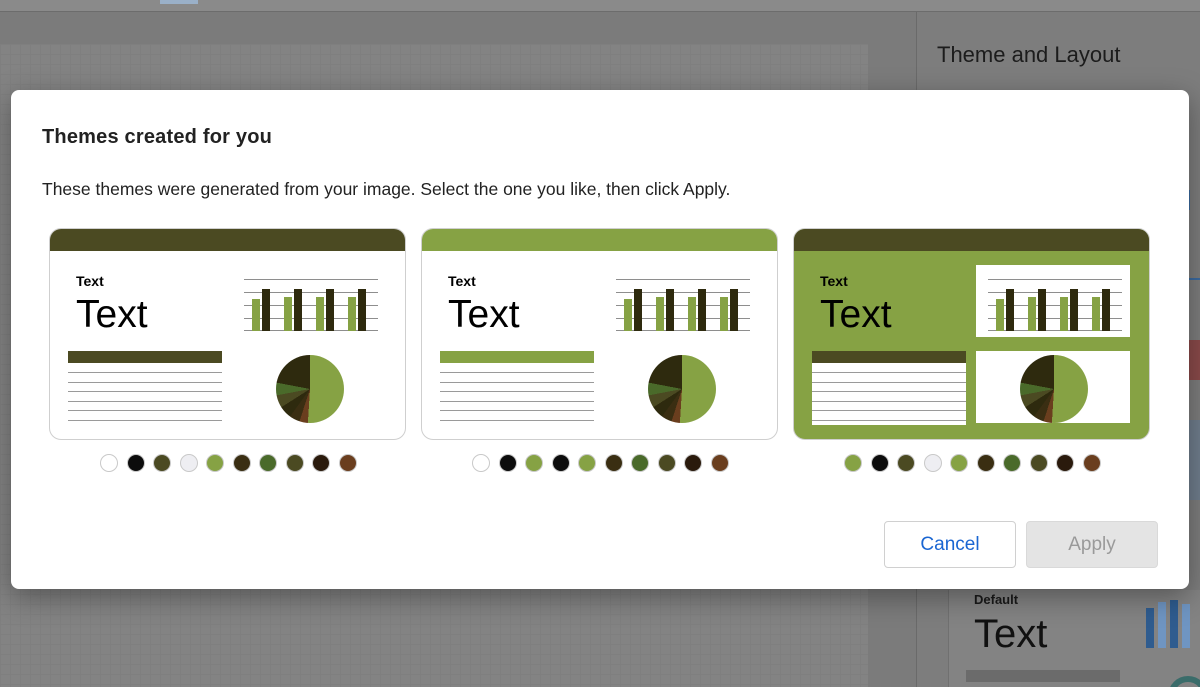  I want to click on panel-divider, so click(1194, 279).